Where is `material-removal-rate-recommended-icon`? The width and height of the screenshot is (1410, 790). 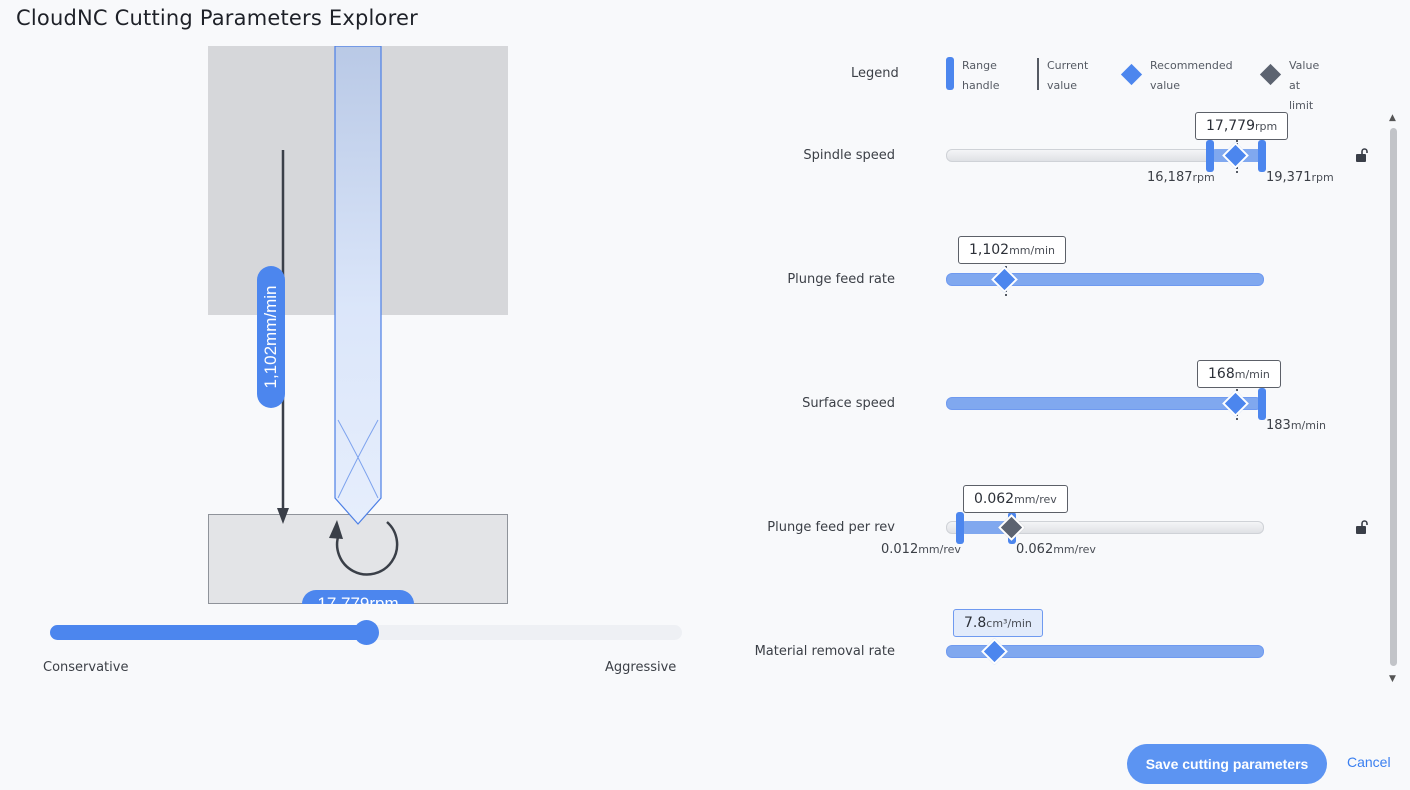
material-removal-rate-recommended-icon is located at coordinates (994, 651).